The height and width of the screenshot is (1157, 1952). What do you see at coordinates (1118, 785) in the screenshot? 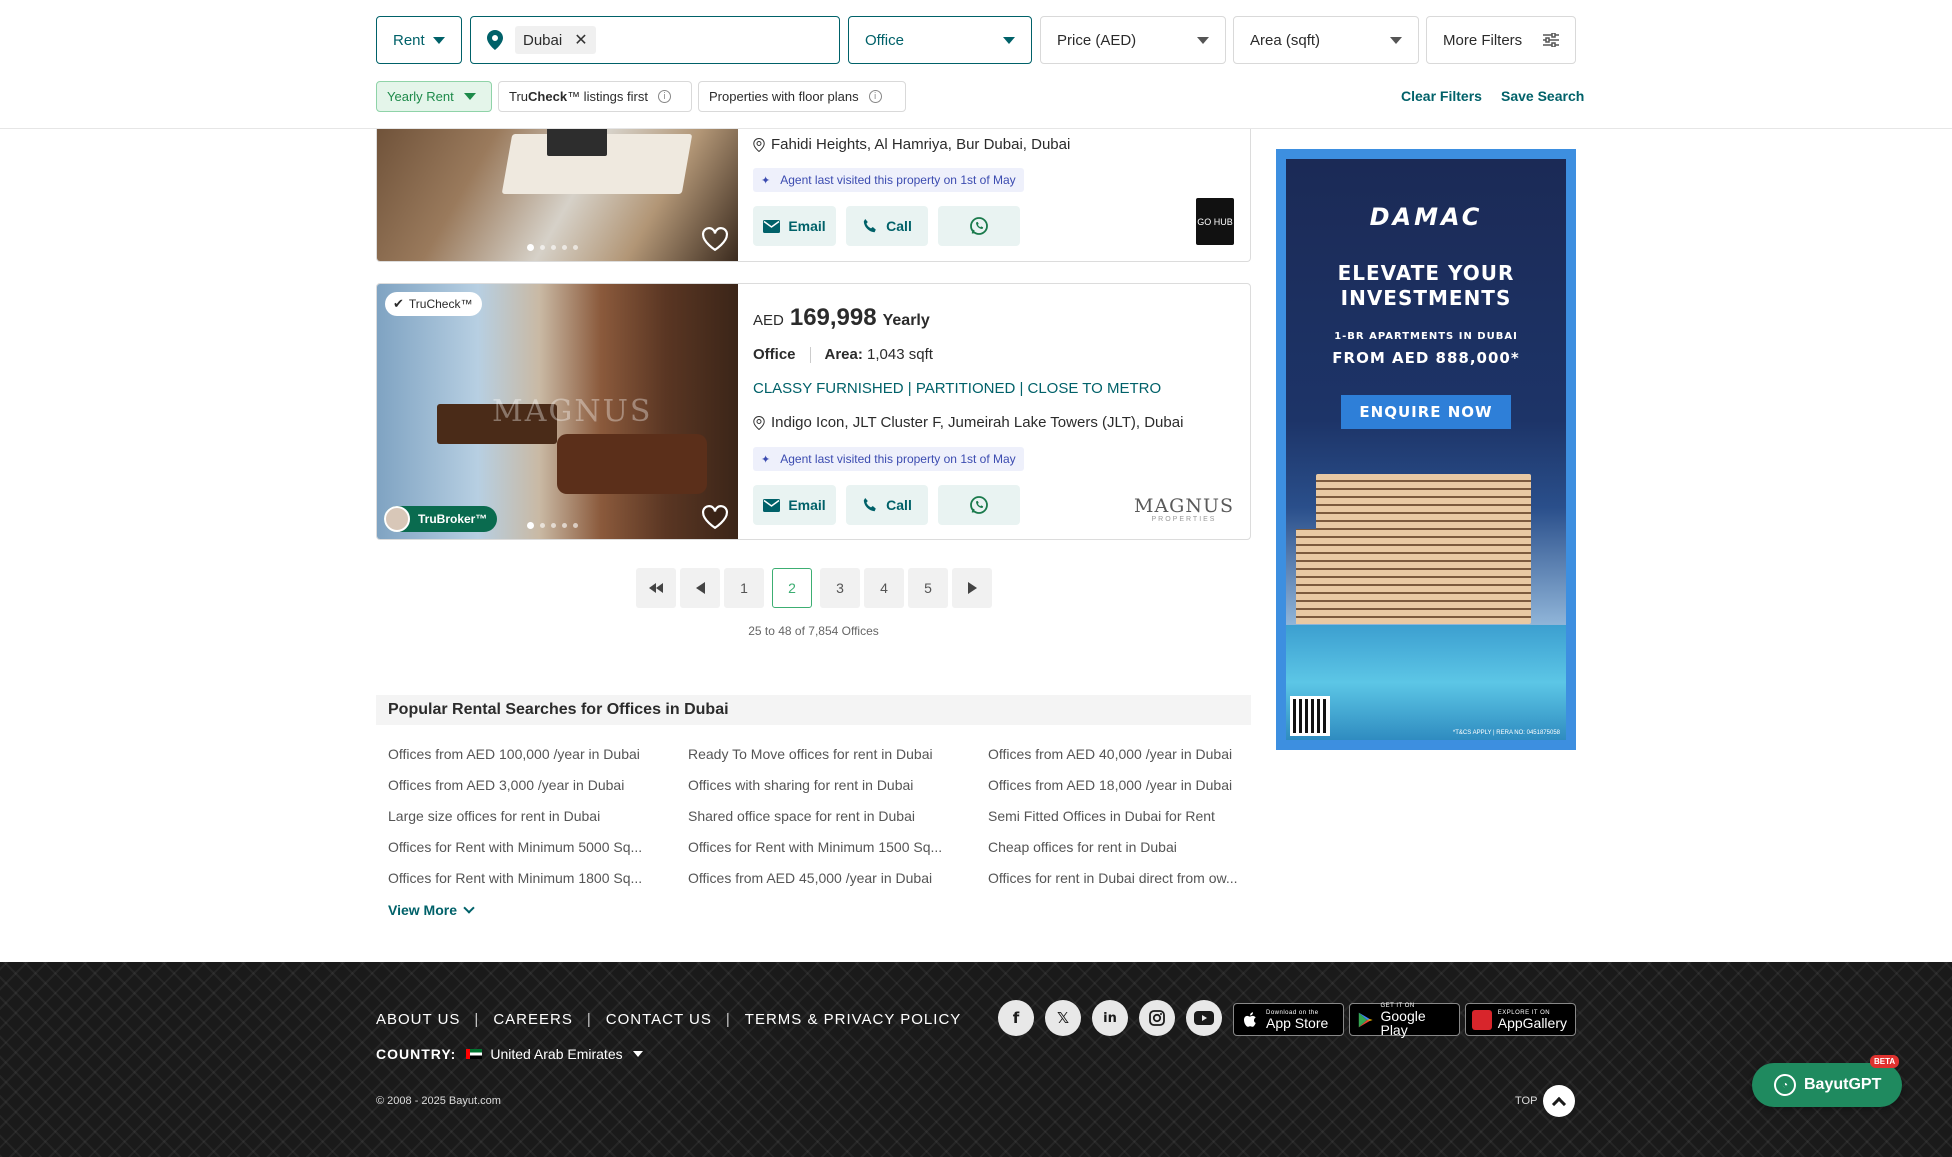
I see `popular-search-link: Offices from AED 18,000 /year in Dubai` at bounding box center [1118, 785].